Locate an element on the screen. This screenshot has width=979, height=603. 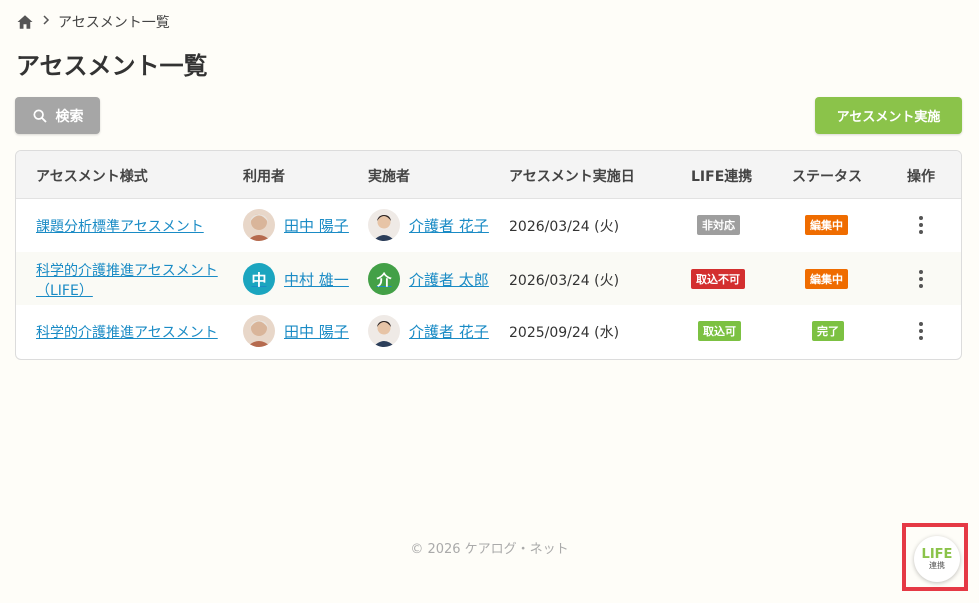
form-link: 課題分析標準アセスメント is located at coordinates (120, 226).